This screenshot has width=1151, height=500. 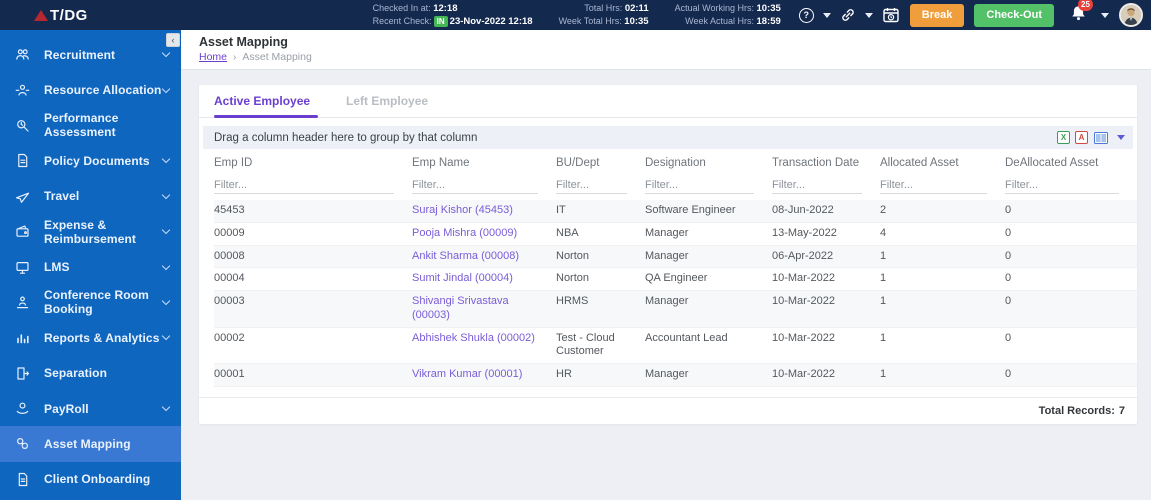 What do you see at coordinates (76, 373) in the screenshot?
I see `sidebar-item-label: Separation` at bounding box center [76, 373].